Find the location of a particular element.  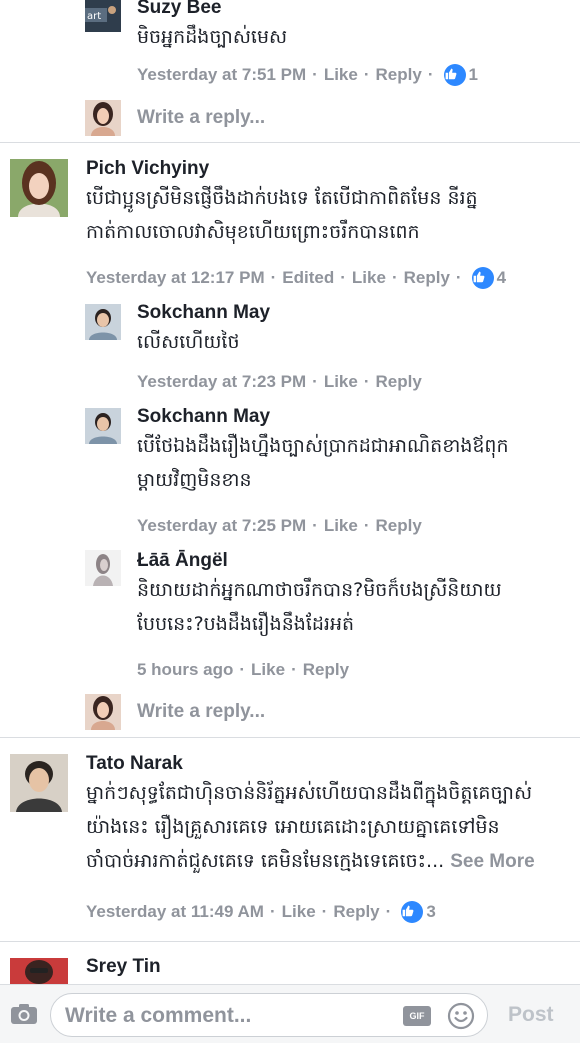

comment-author: Łāā Āngël is located at coordinates (354, 561).